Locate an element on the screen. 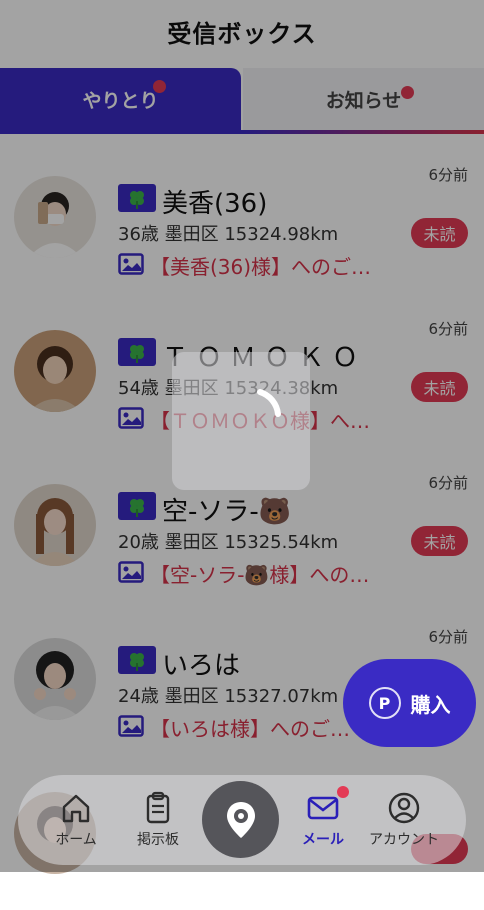  location-icon is located at coordinates (240, 819).